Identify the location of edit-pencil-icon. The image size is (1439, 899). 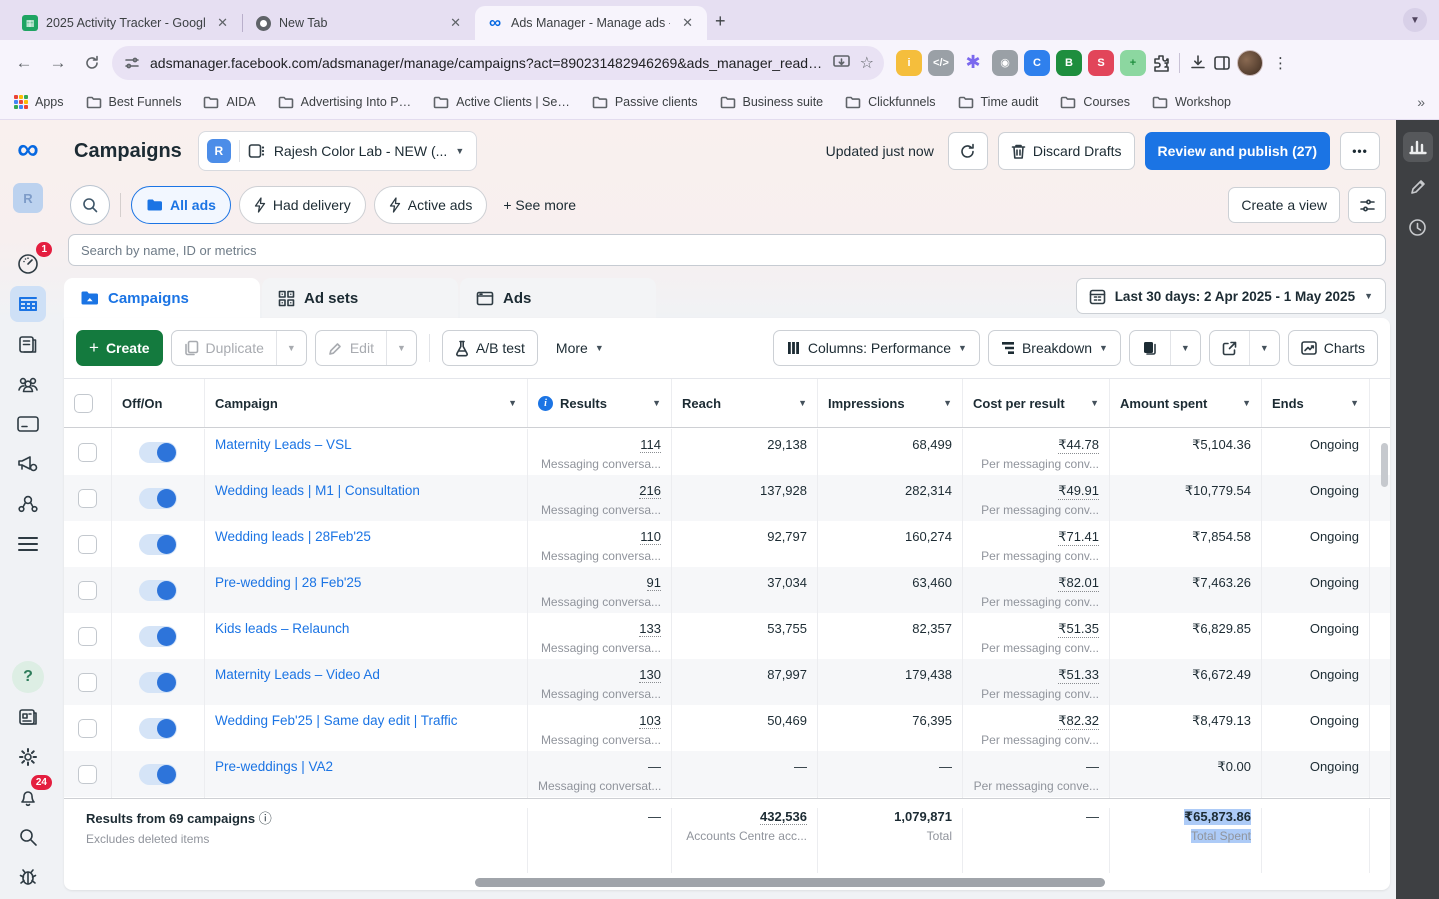
(1418, 187).